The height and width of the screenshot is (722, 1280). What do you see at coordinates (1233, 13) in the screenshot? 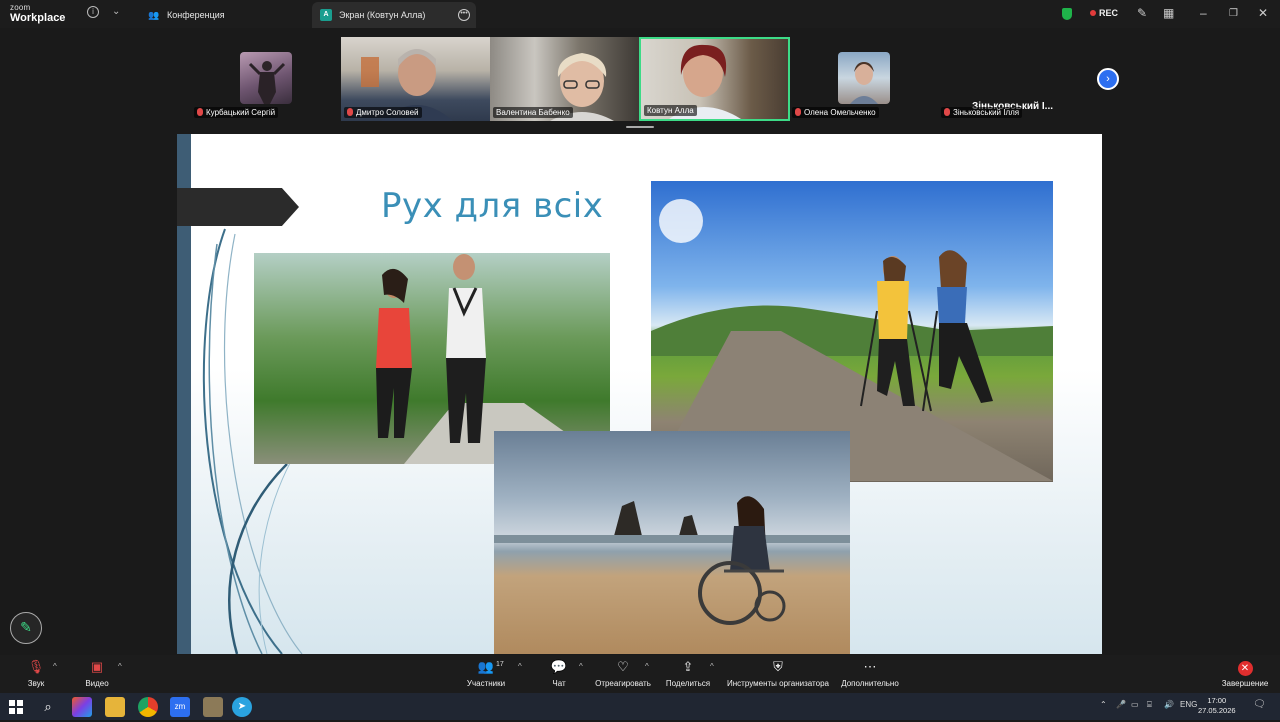
I see `restore-icon: ❐` at bounding box center [1233, 13].